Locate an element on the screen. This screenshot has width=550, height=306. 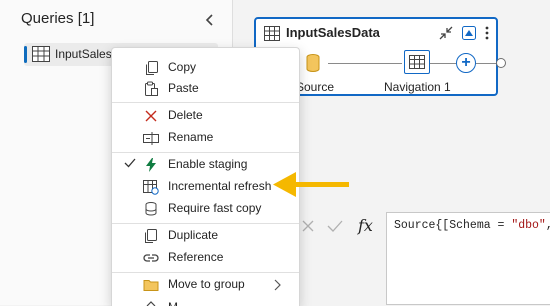
menu-item-label: Delete is located at coordinates (185, 115).